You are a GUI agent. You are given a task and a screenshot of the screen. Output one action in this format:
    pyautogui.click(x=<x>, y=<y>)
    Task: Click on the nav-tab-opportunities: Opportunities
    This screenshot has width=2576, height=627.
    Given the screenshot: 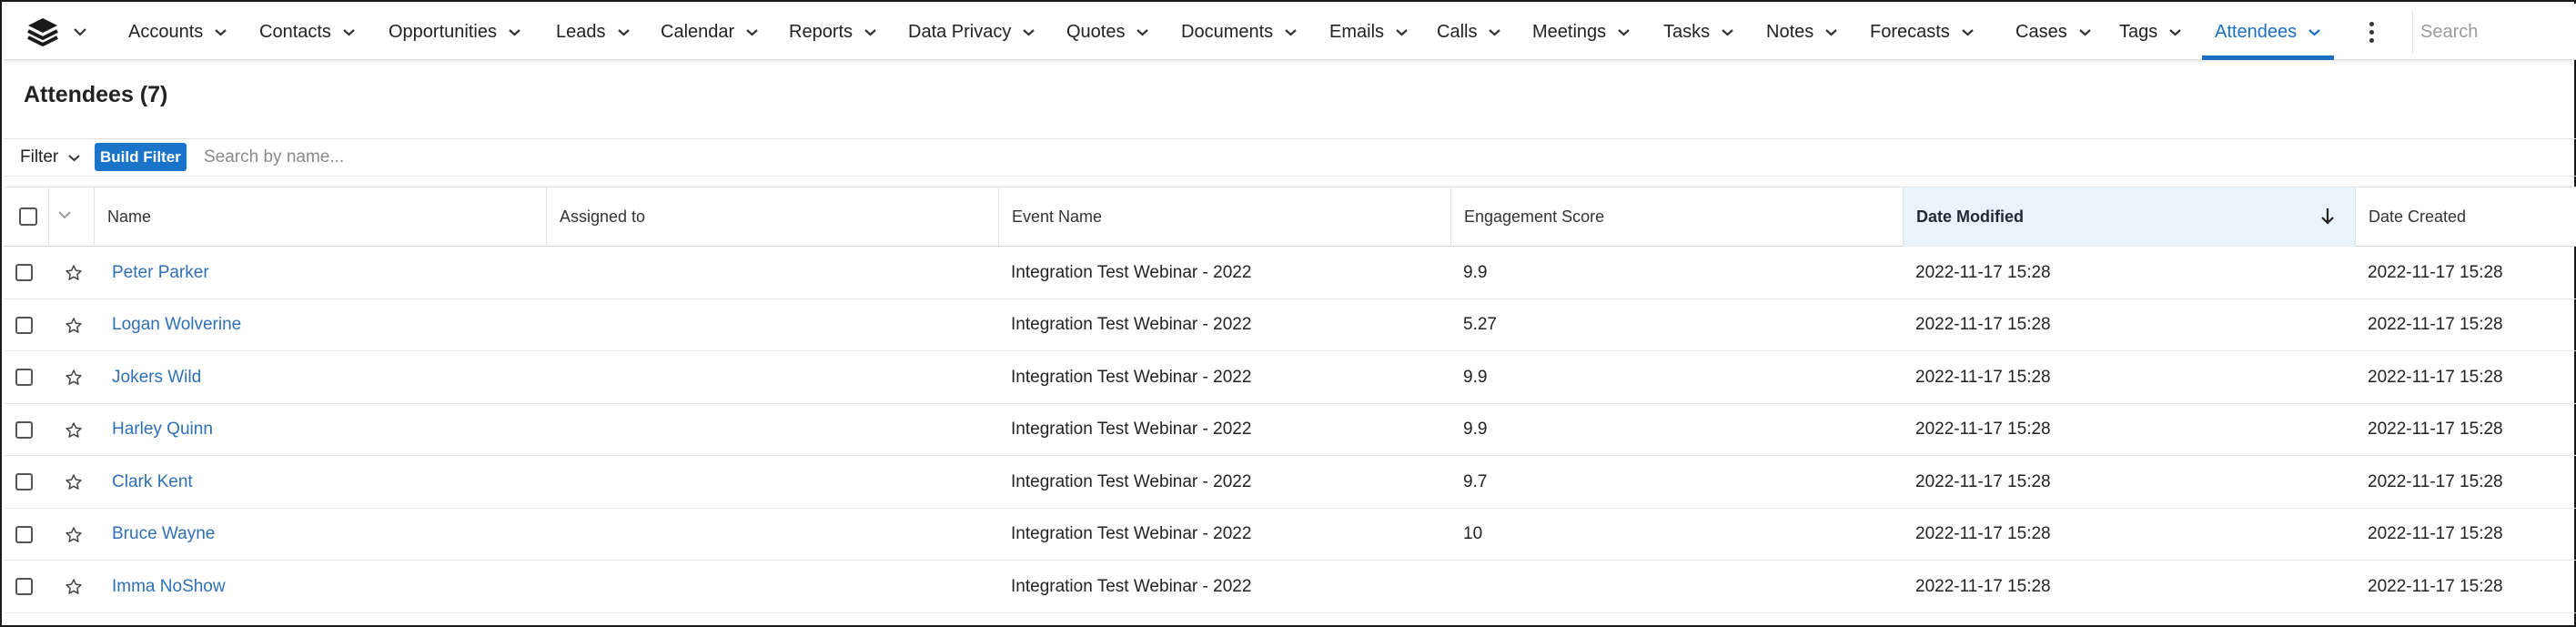 What is the action you would take?
    pyautogui.click(x=455, y=32)
    